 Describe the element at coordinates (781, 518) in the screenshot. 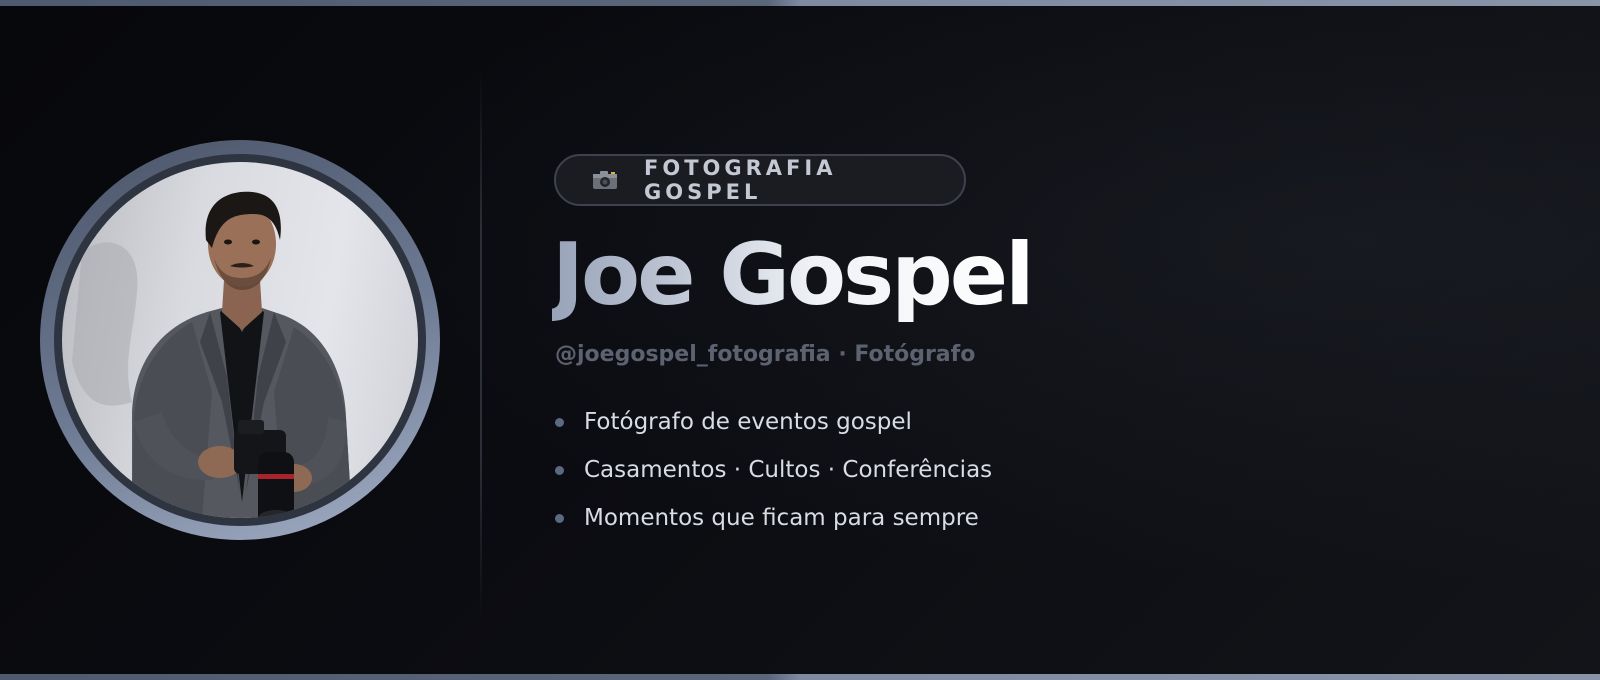

I see `feature-text: Momentos que ficam para sempre` at that location.